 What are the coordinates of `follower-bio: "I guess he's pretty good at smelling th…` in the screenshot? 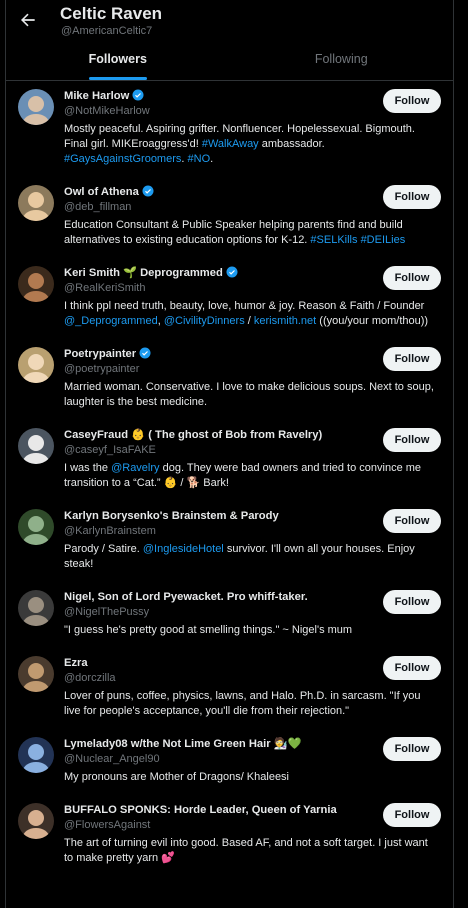 It's located at (252, 630).